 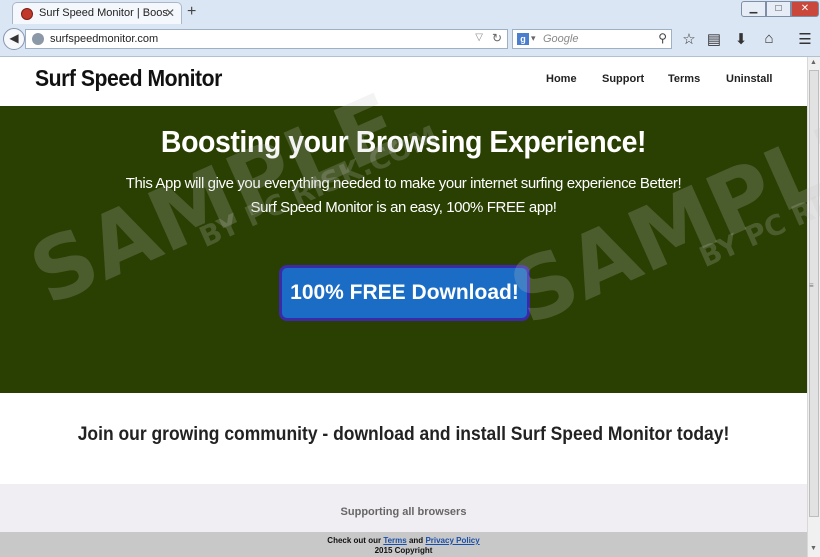 I want to click on arrow-left-icon: ◀, so click(x=14, y=38).